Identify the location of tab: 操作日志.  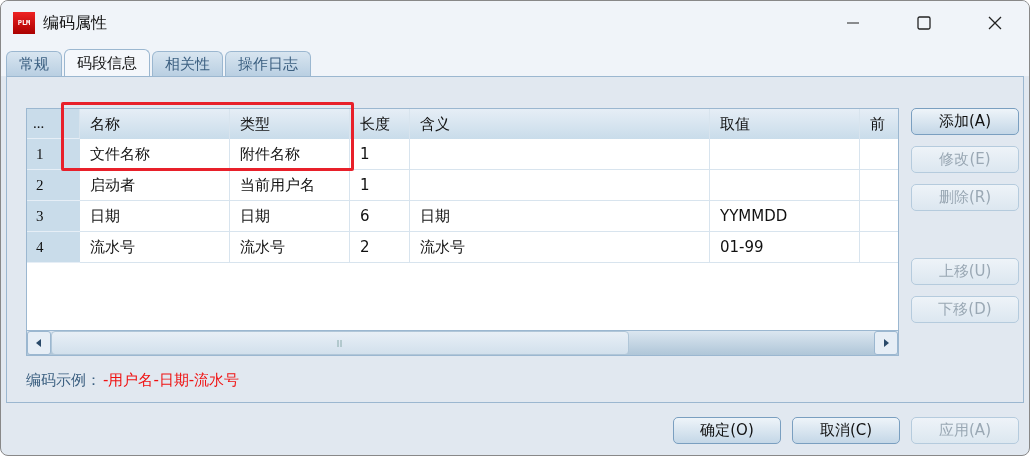
(268, 63).